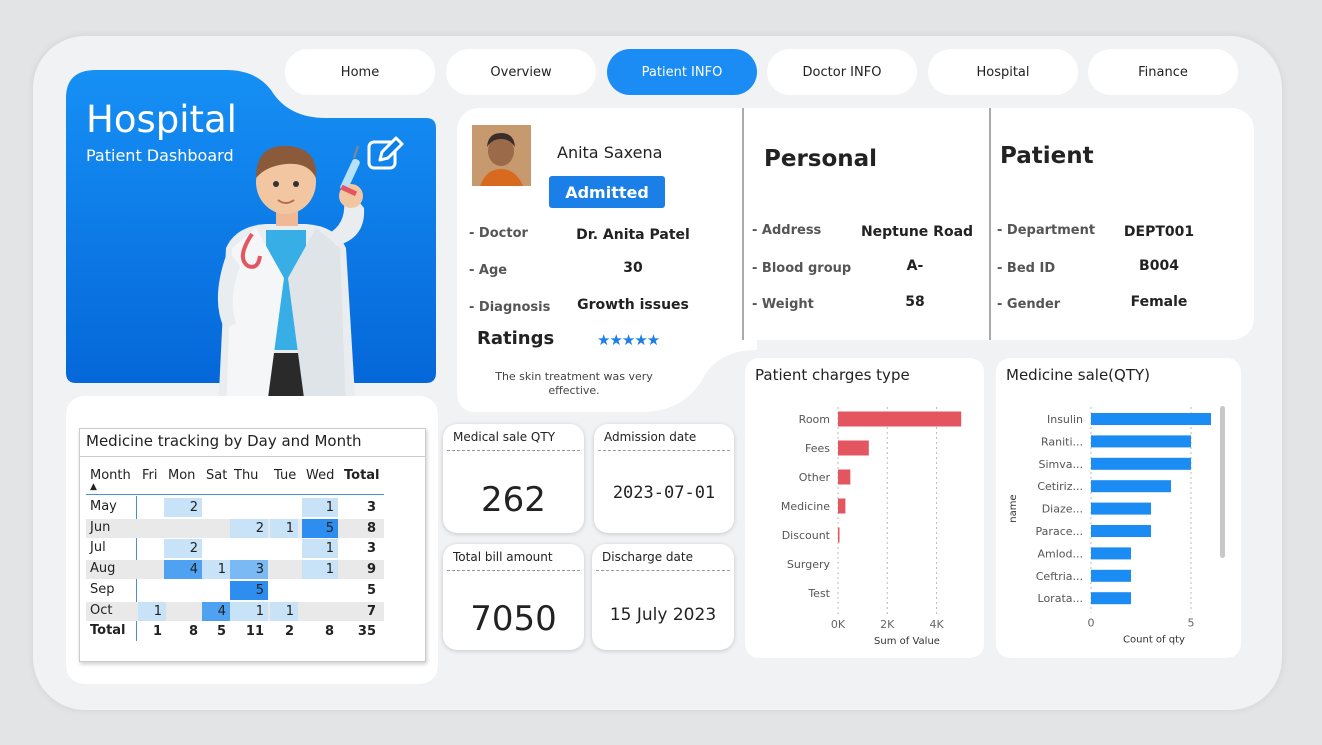 This screenshot has height=745, width=1322. Describe the element at coordinates (110, 475) in the screenshot. I see `matrix-header-month: Month` at that location.